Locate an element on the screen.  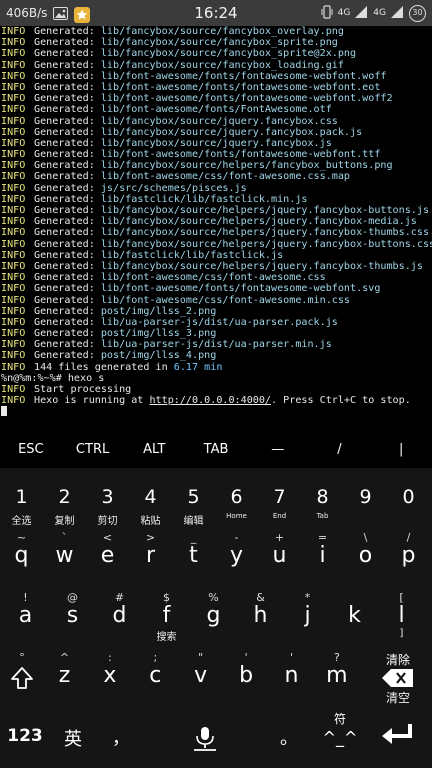
key-l: [l] is located at coordinates (401, 616).